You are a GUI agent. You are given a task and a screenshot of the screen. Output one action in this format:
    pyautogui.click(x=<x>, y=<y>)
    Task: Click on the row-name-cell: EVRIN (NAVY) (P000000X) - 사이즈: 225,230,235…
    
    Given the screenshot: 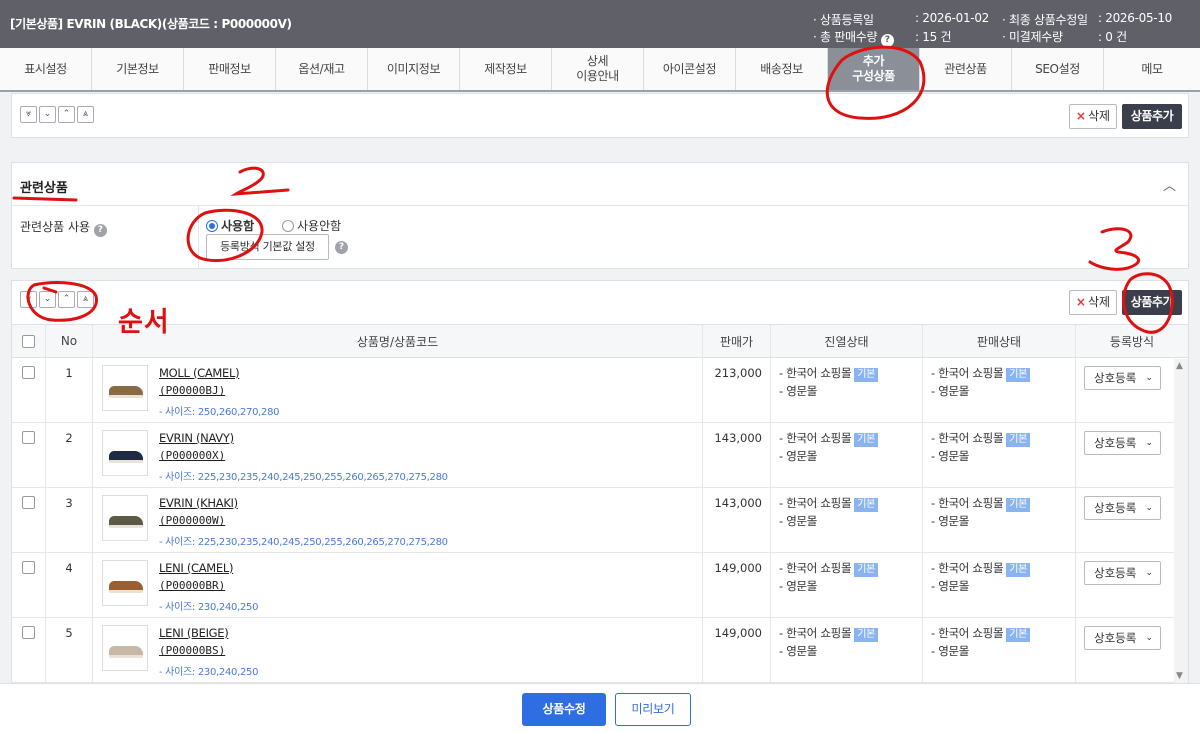 What is the action you would take?
    pyautogui.click(x=398, y=455)
    